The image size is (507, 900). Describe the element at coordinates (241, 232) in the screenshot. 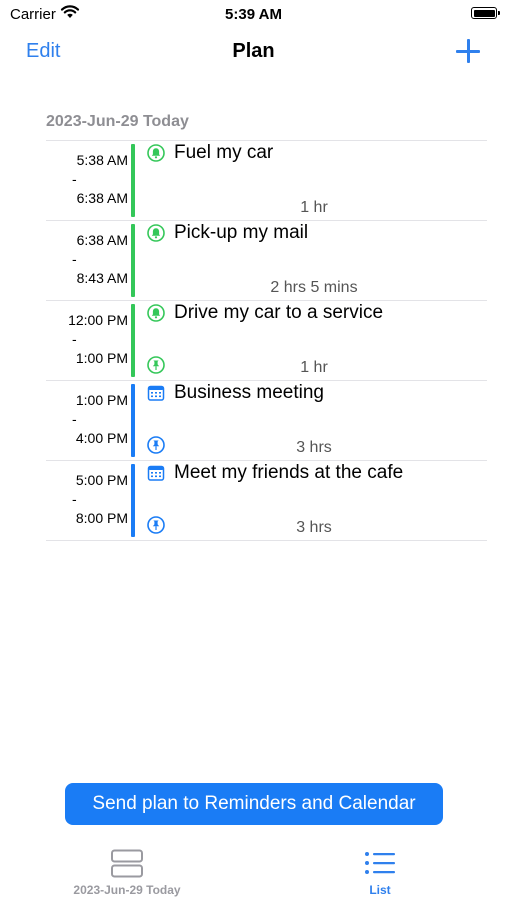

I see `task-title: Pick-up my mail` at that location.